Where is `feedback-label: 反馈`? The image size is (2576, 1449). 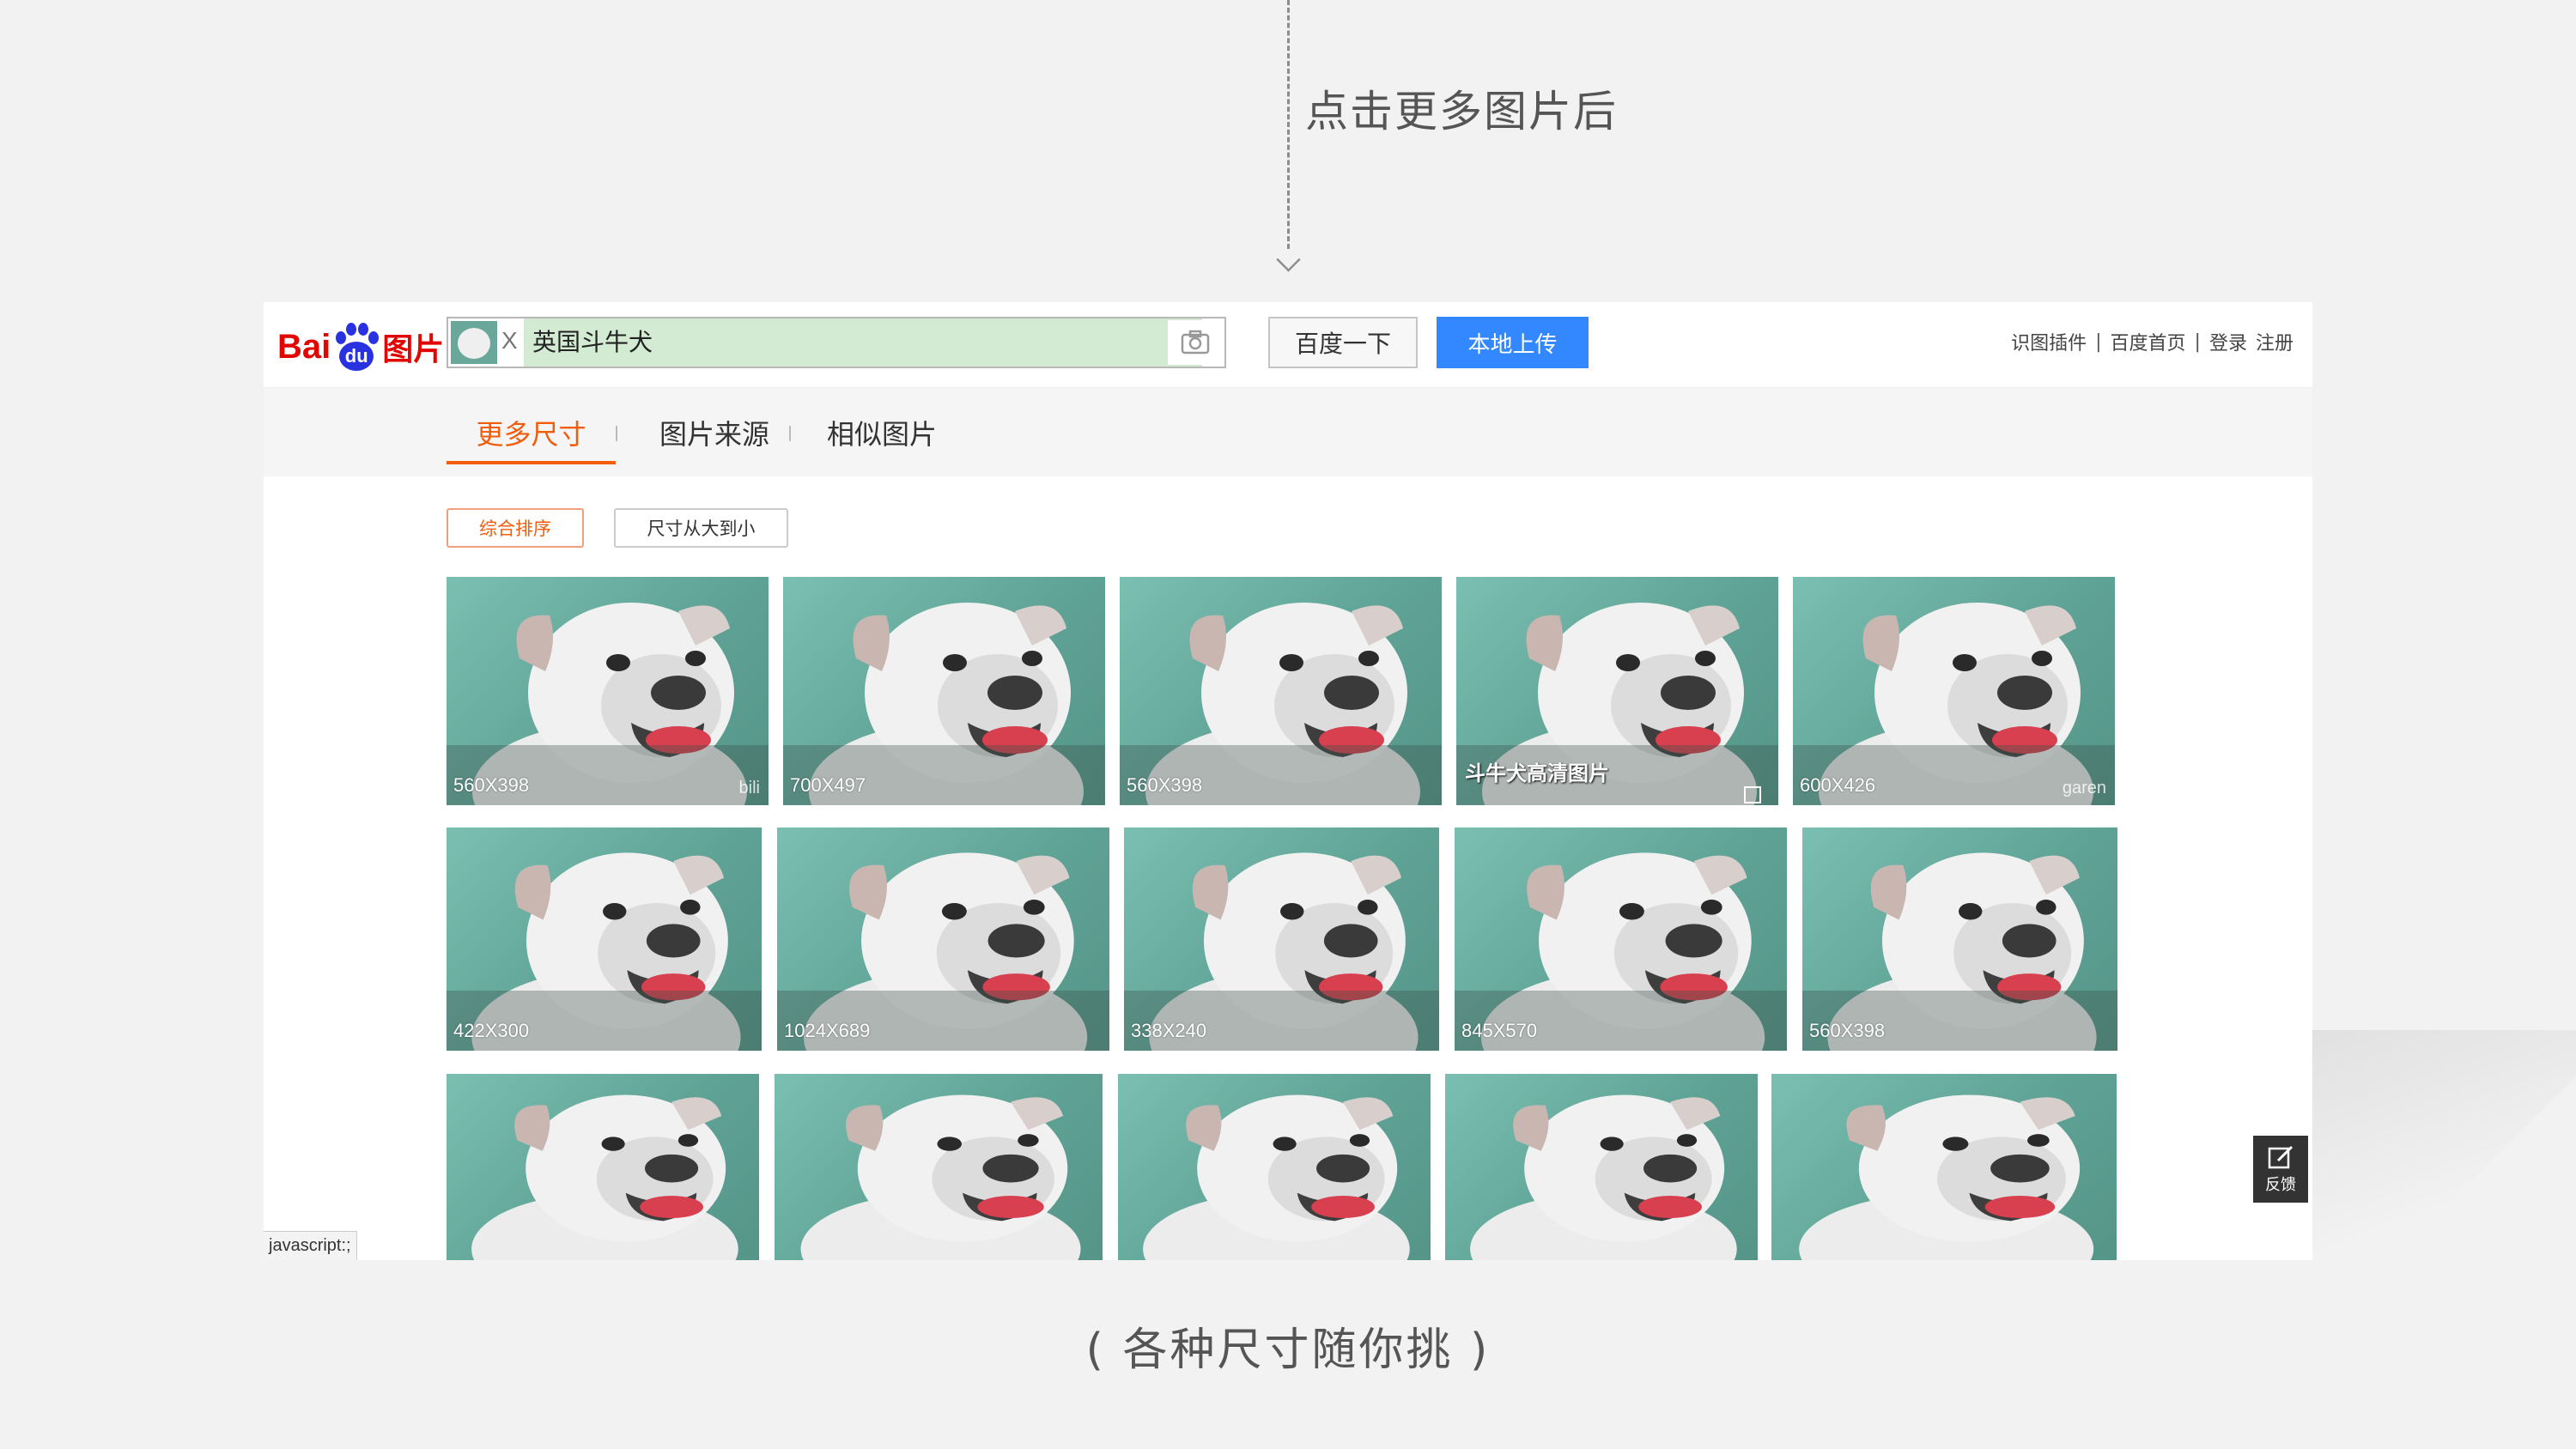
feedback-label: 反馈 is located at coordinates (2280, 1185).